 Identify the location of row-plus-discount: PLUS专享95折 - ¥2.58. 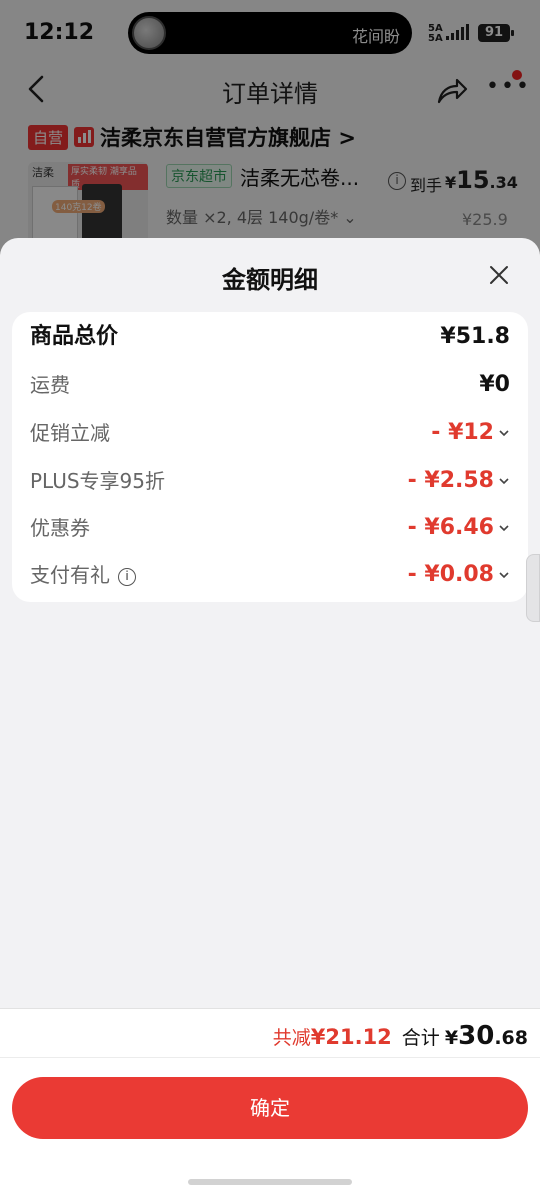
(270, 481).